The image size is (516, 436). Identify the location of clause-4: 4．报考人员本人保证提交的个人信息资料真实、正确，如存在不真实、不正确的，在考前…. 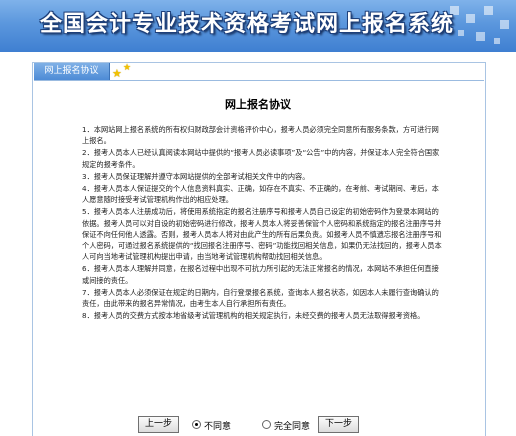
(260, 194).